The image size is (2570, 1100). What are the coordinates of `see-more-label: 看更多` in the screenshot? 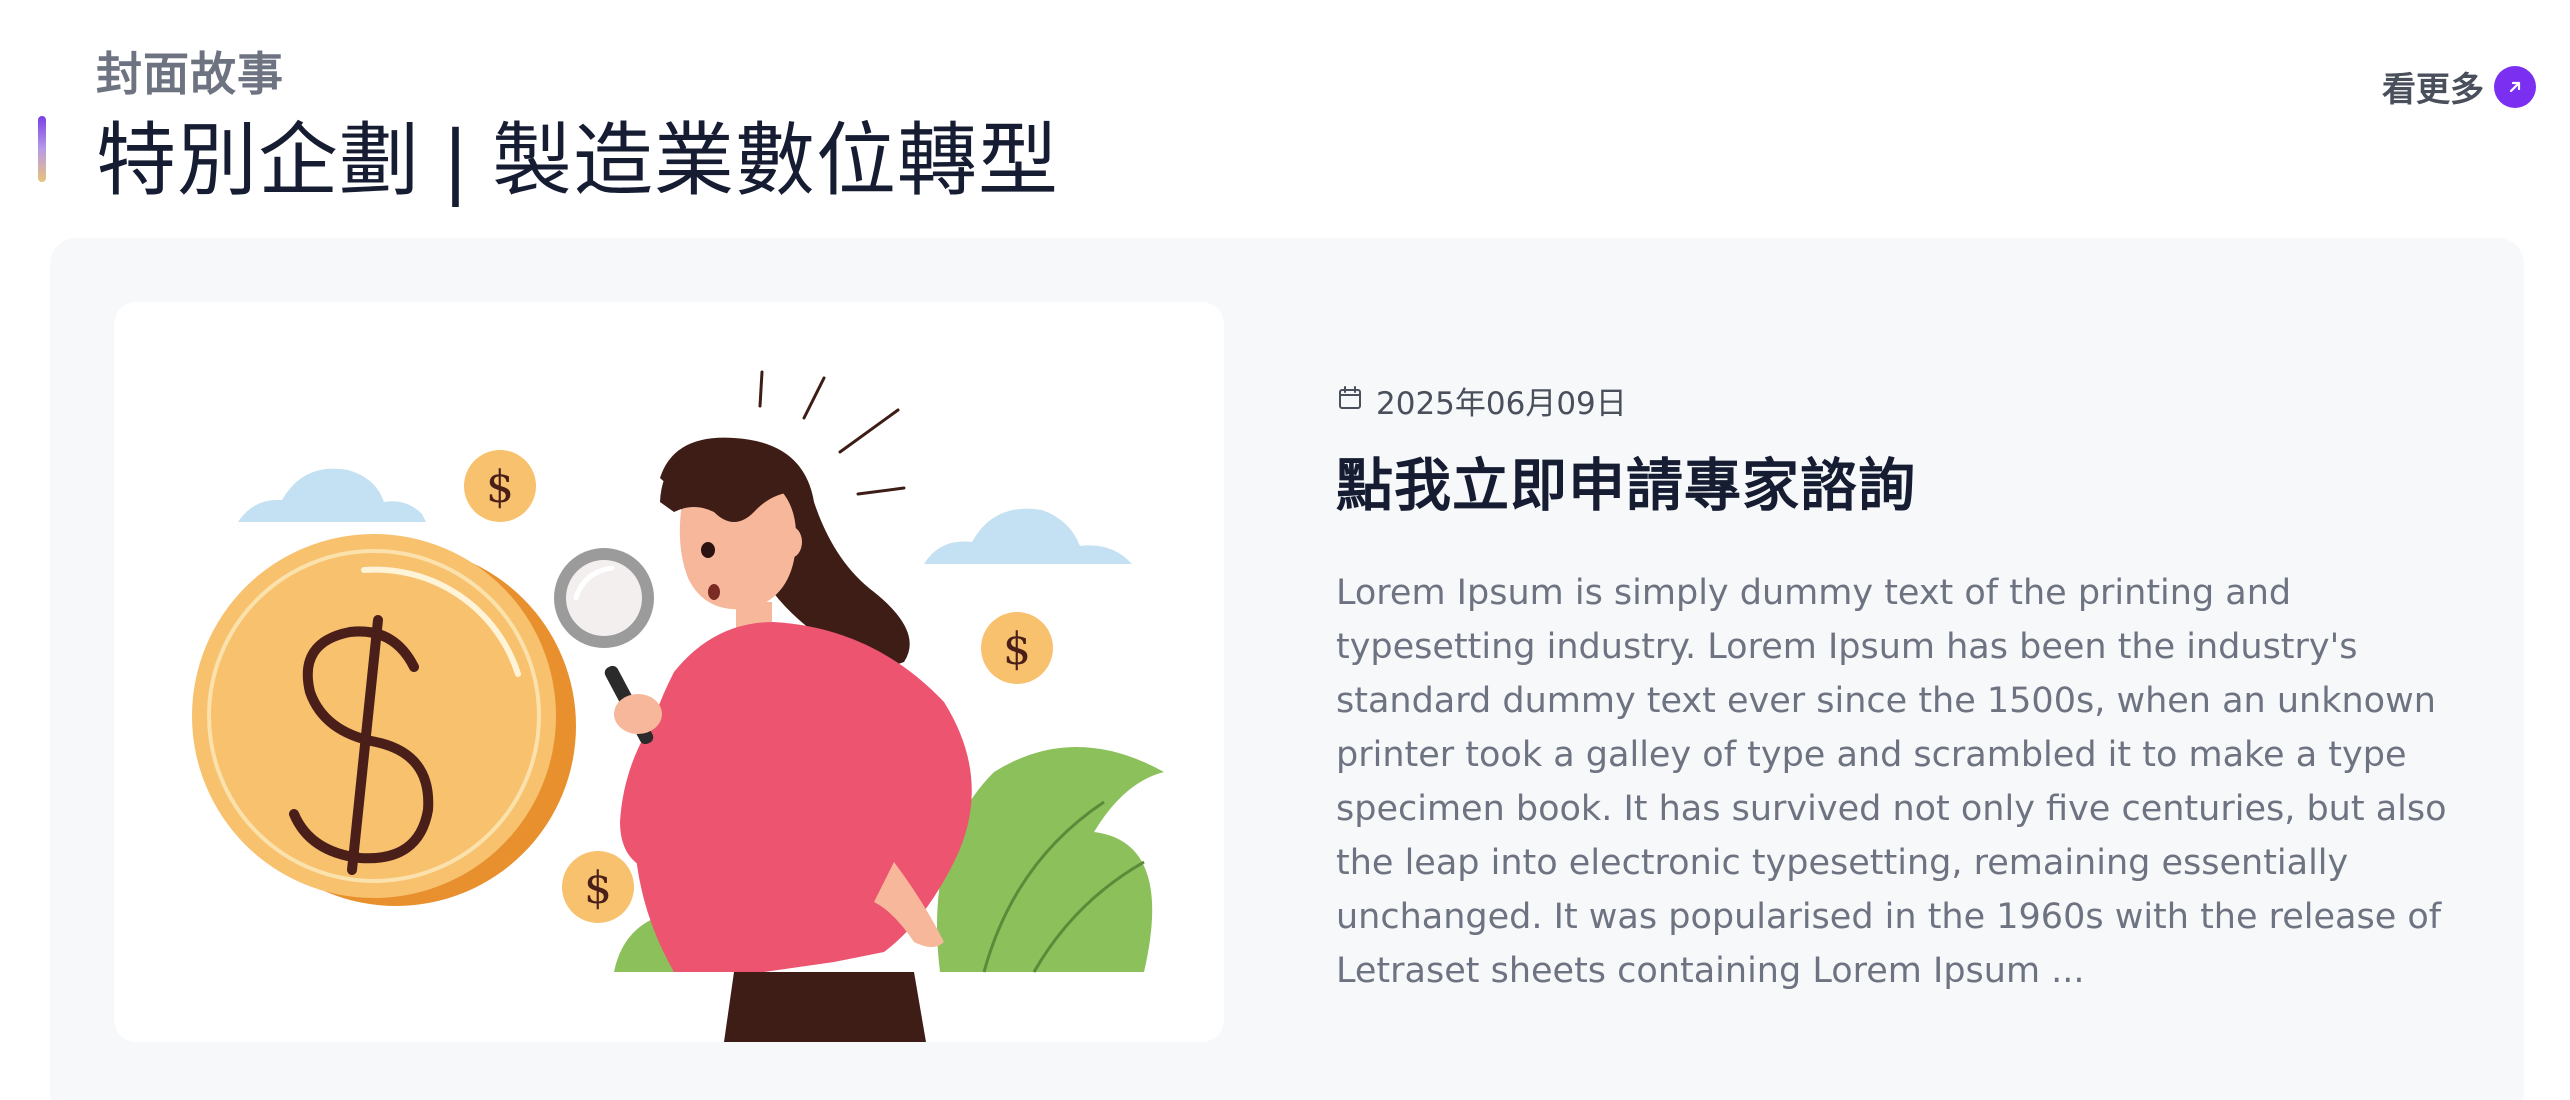 It's located at (2433, 90).